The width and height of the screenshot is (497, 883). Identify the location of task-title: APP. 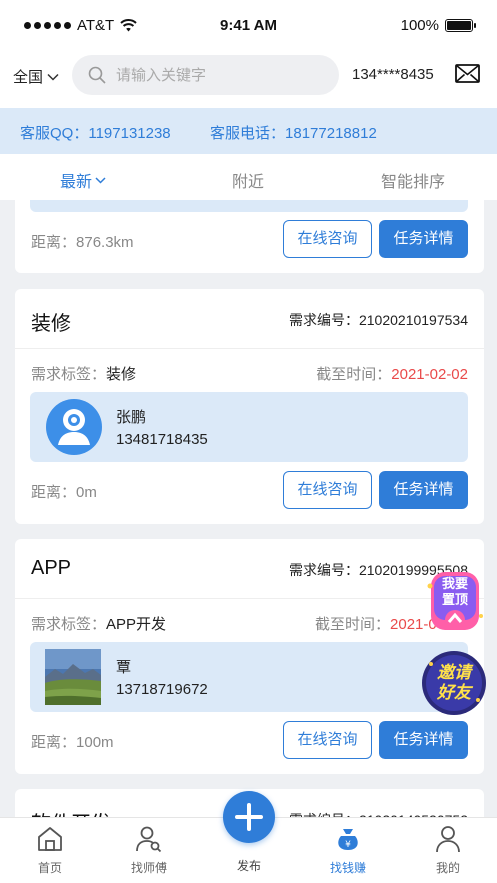
(51, 568).